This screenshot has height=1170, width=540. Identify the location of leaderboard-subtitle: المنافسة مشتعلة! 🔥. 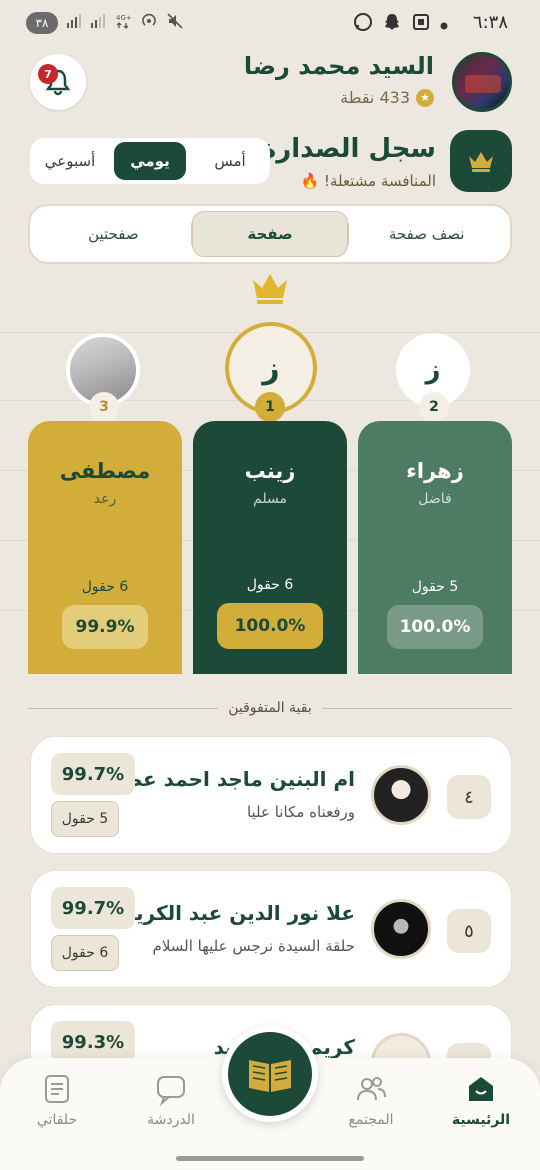
(368, 181).